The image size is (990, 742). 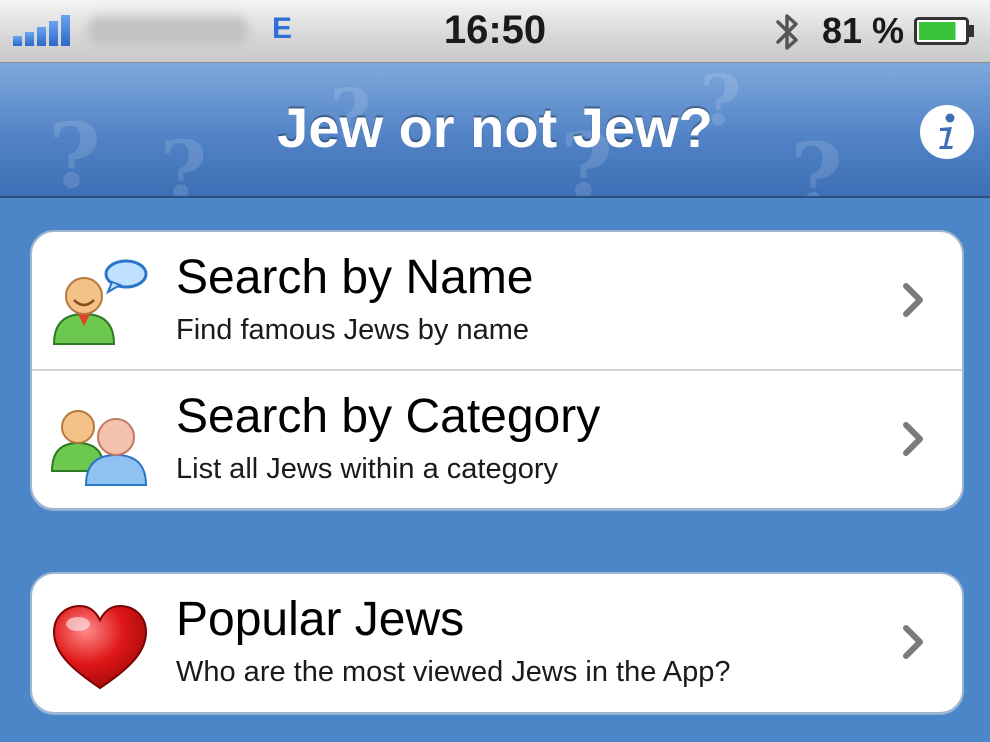 I want to click on group-people-icon, so click(x=99, y=448).